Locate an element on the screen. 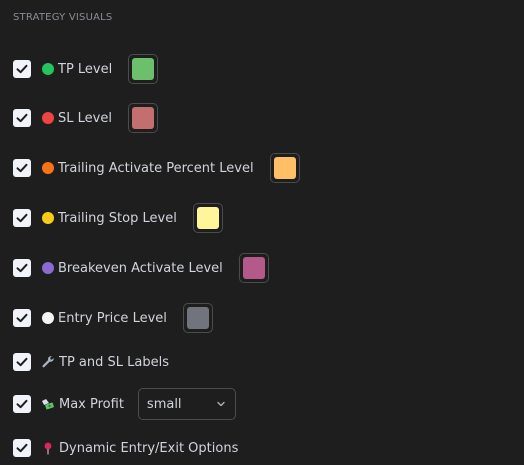 The height and width of the screenshot is (465, 524). entry-price-color-swatch is located at coordinates (197, 318).